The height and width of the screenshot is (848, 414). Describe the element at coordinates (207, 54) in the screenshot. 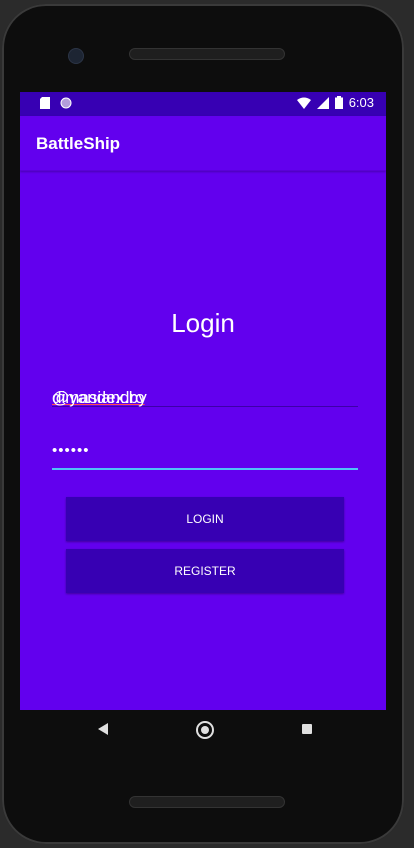

I see `top-speaker` at that location.